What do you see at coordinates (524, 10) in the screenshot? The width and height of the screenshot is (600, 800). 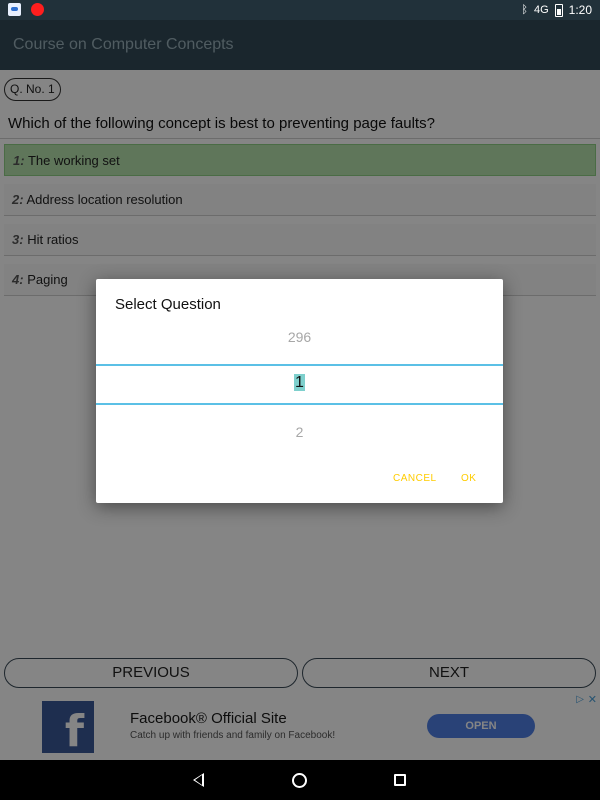 I see `bluetooth-icon: ᛒ` at bounding box center [524, 10].